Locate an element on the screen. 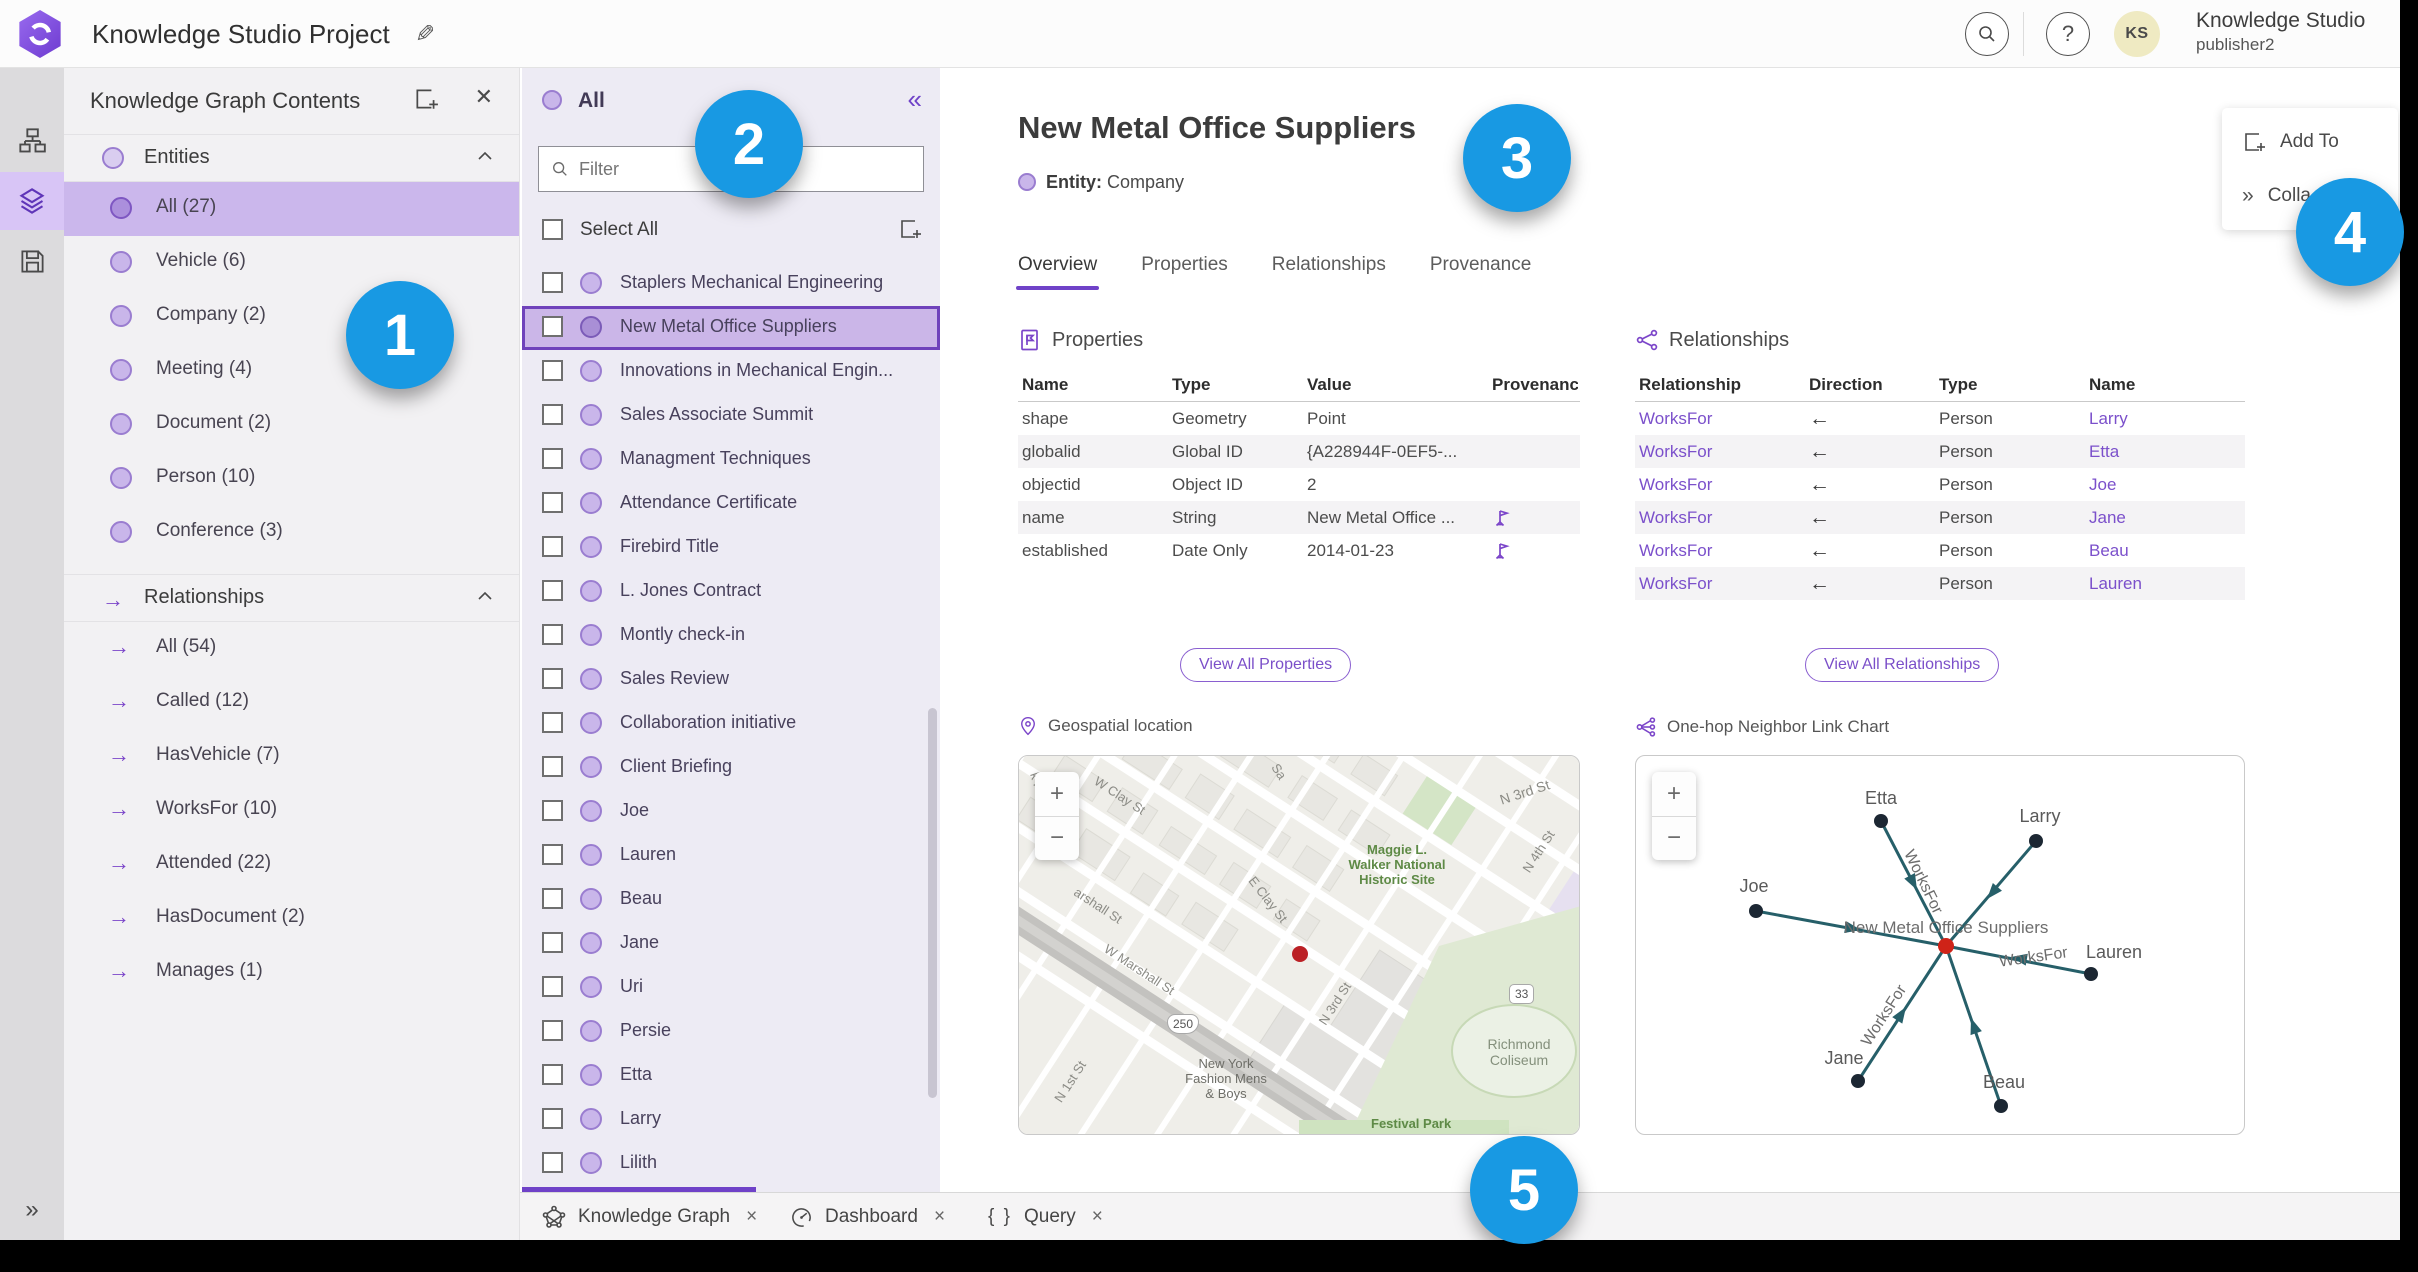 This screenshot has height=1272, width=2418. entity-type-item: All (27) is located at coordinates (291, 209).